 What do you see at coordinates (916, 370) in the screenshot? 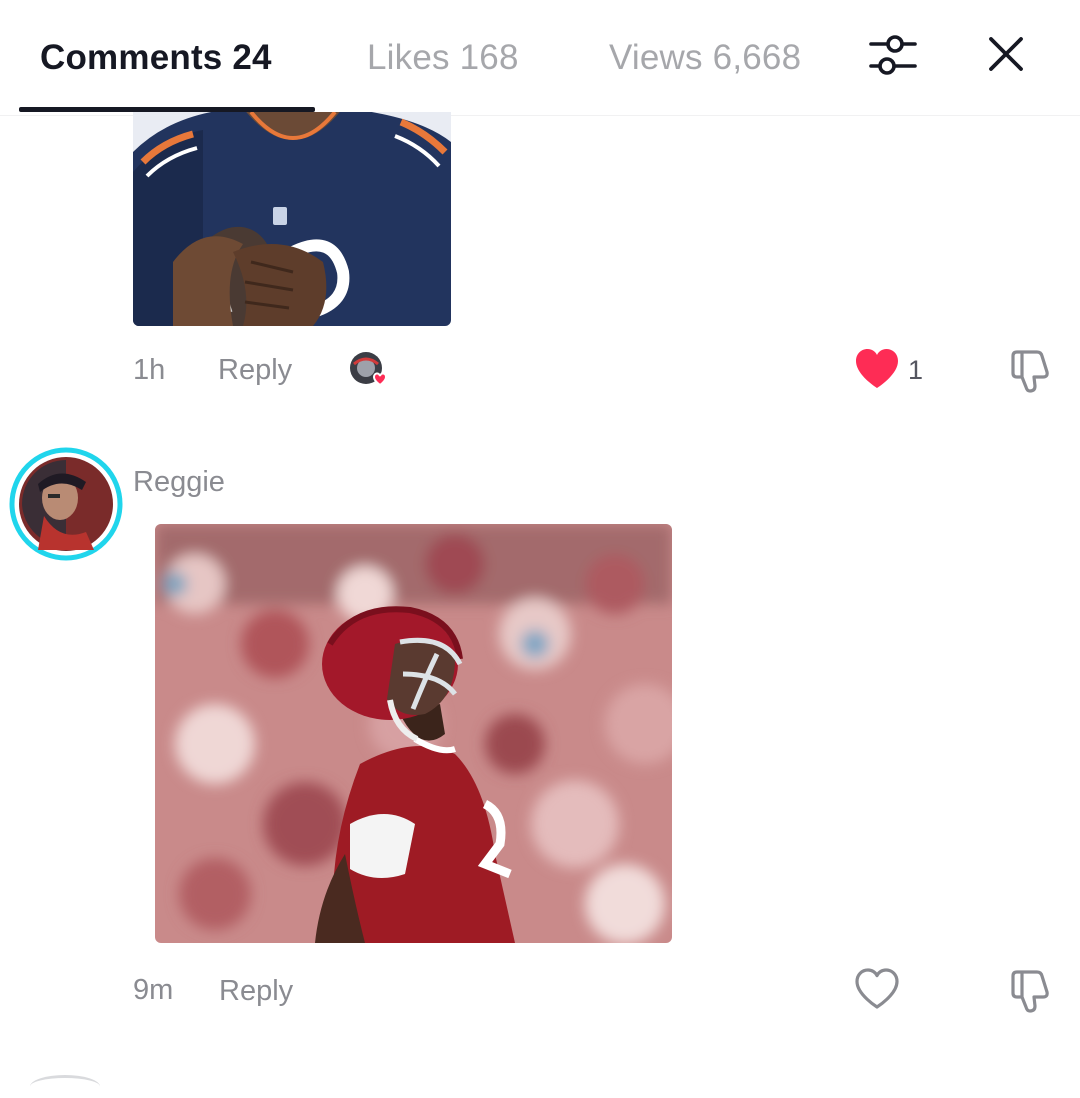
I see `like-count: 1` at bounding box center [916, 370].